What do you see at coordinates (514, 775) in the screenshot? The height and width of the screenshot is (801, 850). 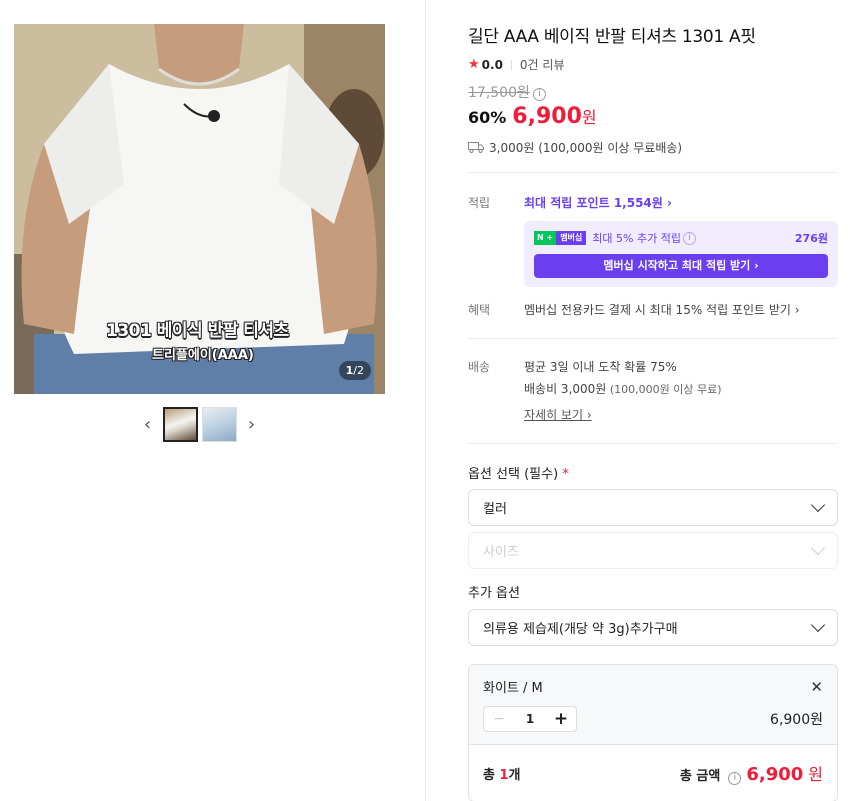 I see `total-count-suffix: 개` at bounding box center [514, 775].